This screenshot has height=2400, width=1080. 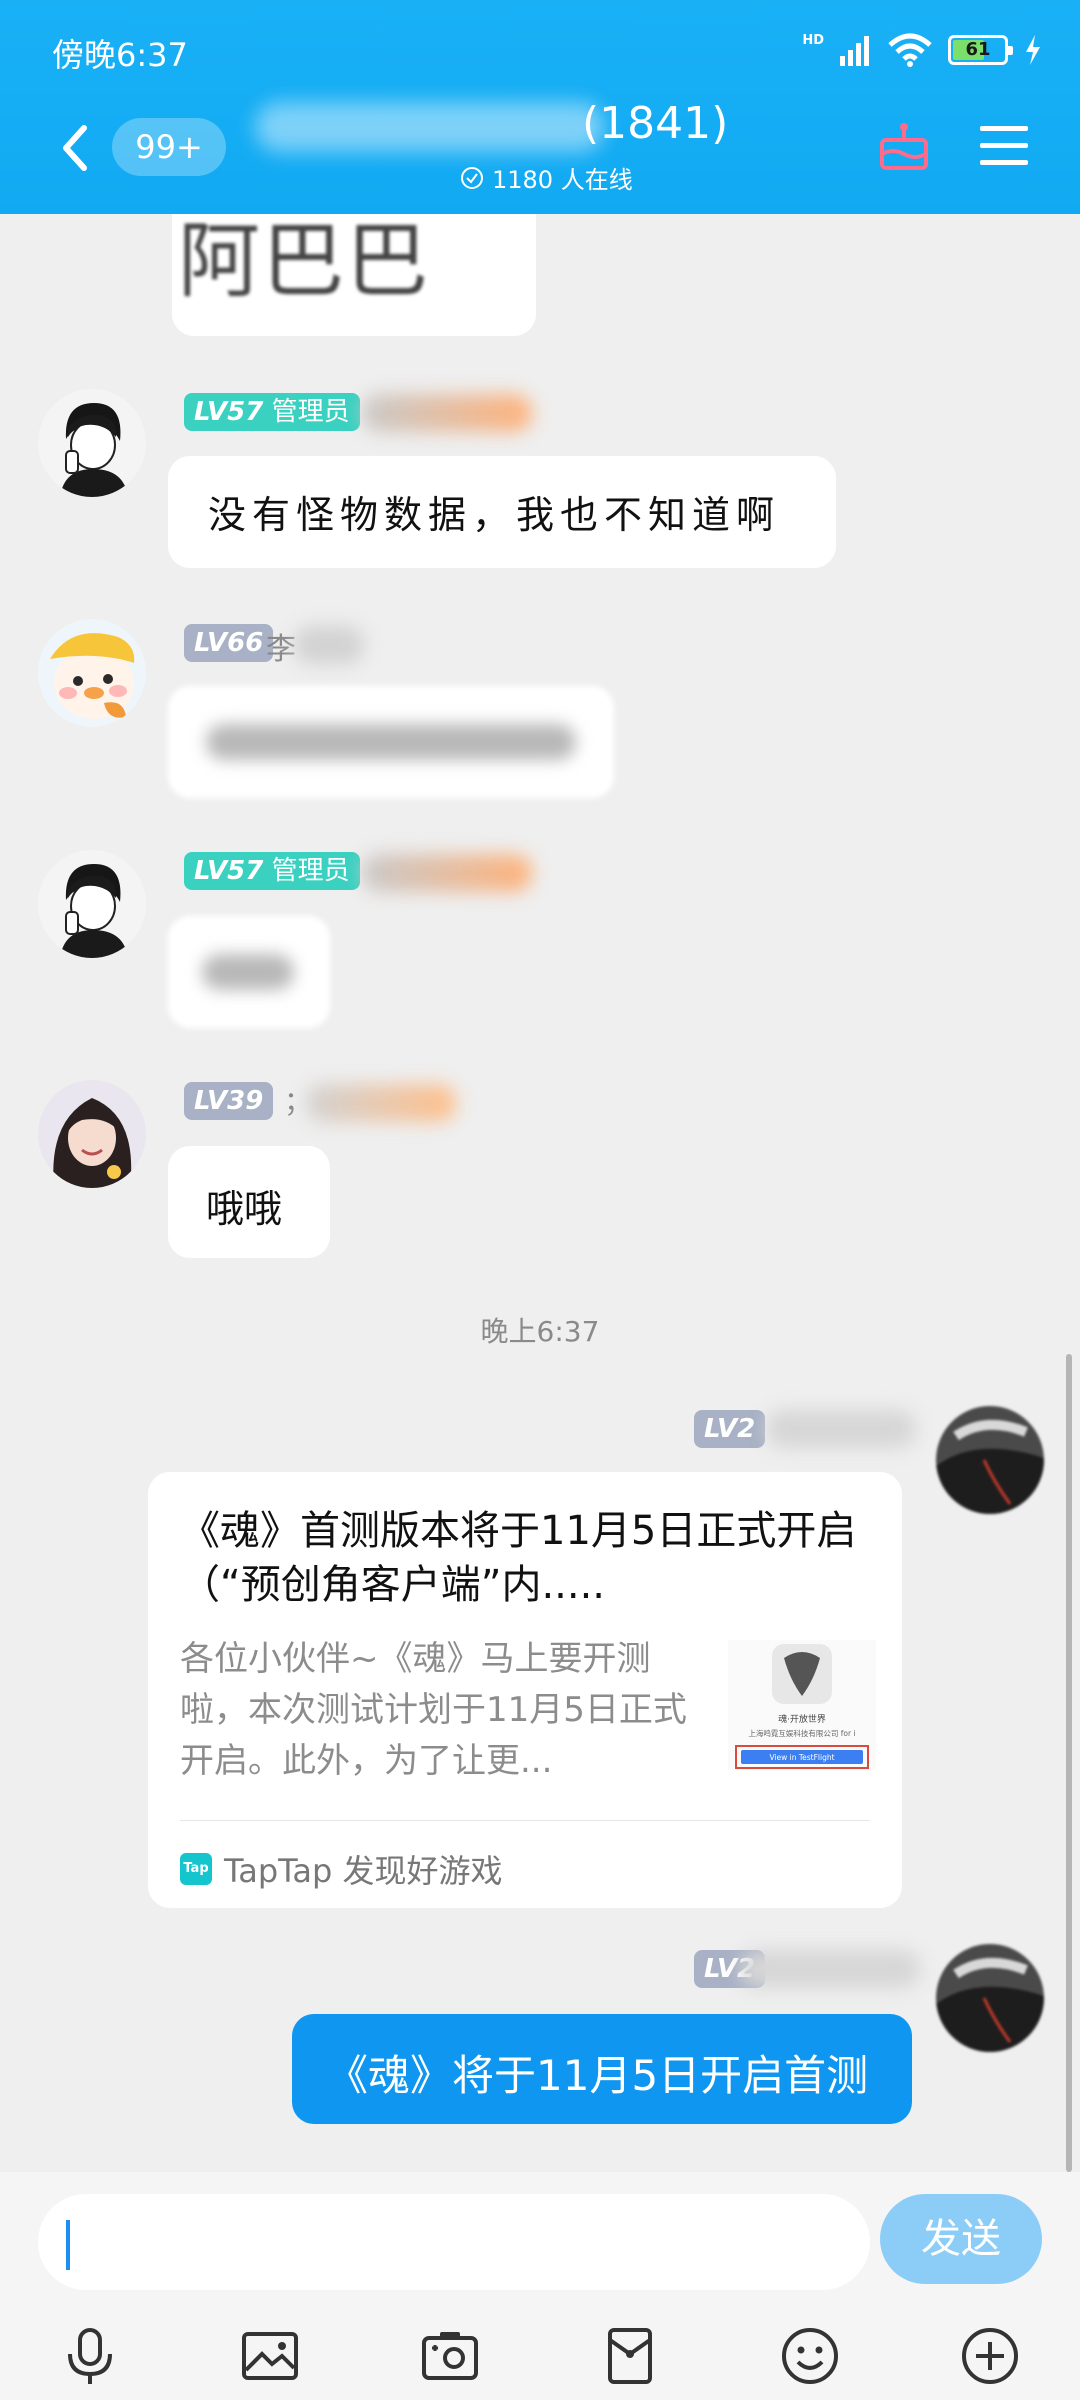 I want to click on send-button: 发送, so click(x=961, y=2239).